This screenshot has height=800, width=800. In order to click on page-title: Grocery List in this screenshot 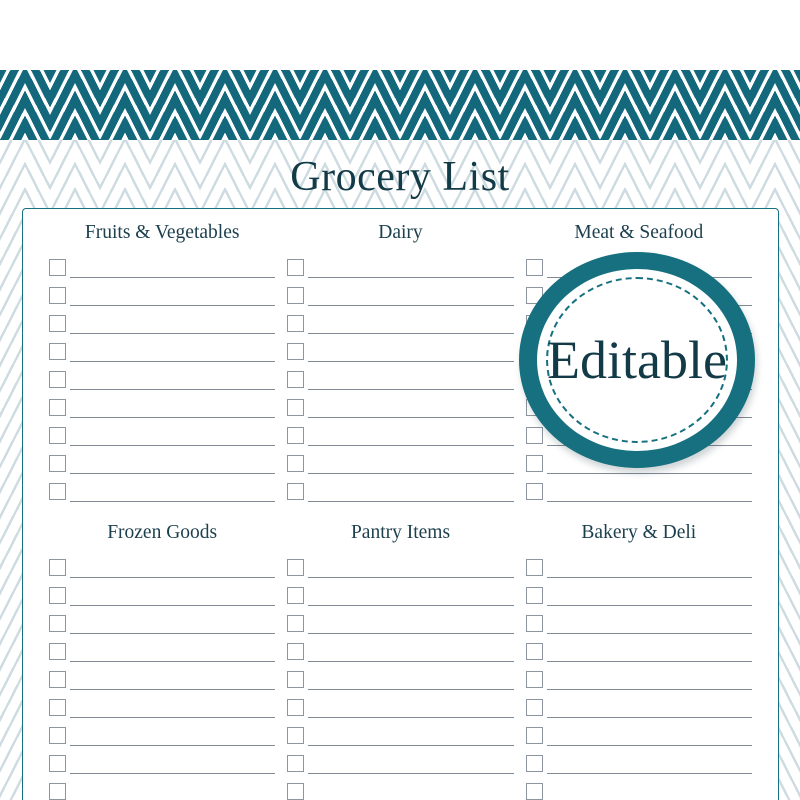, I will do `click(400, 177)`.